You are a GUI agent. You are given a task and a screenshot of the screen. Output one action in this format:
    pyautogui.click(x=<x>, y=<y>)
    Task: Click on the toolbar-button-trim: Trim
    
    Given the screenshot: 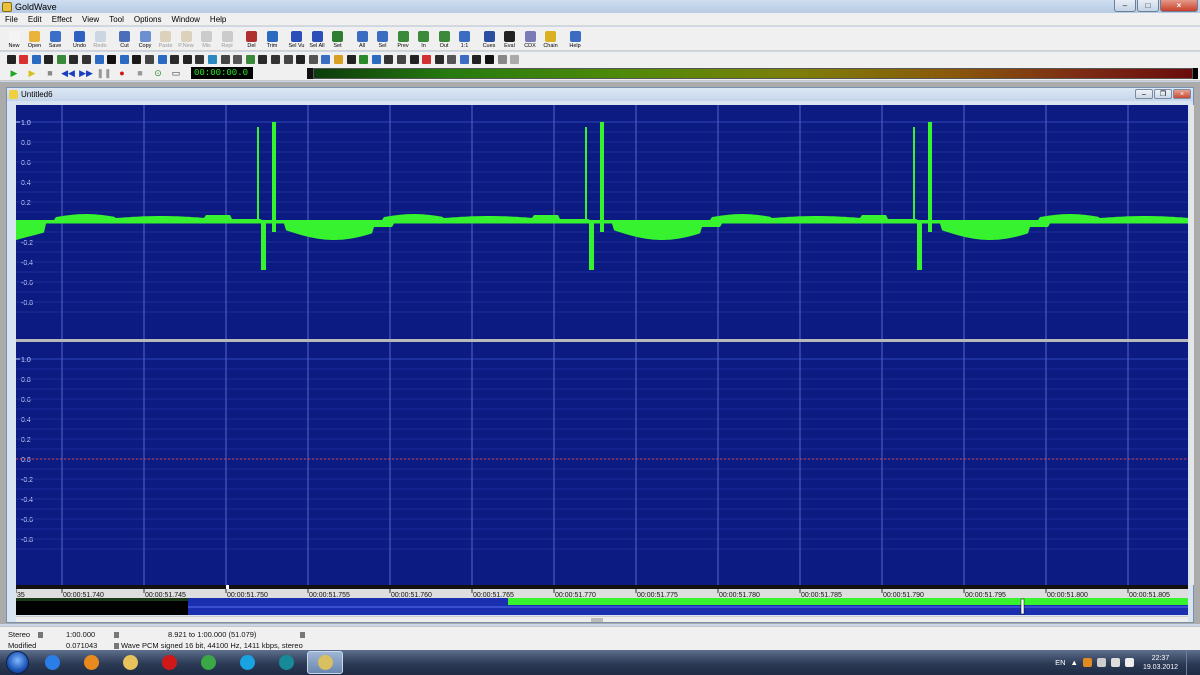 What is the action you would take?
    pyautogui.click(x=272, y=38)
    